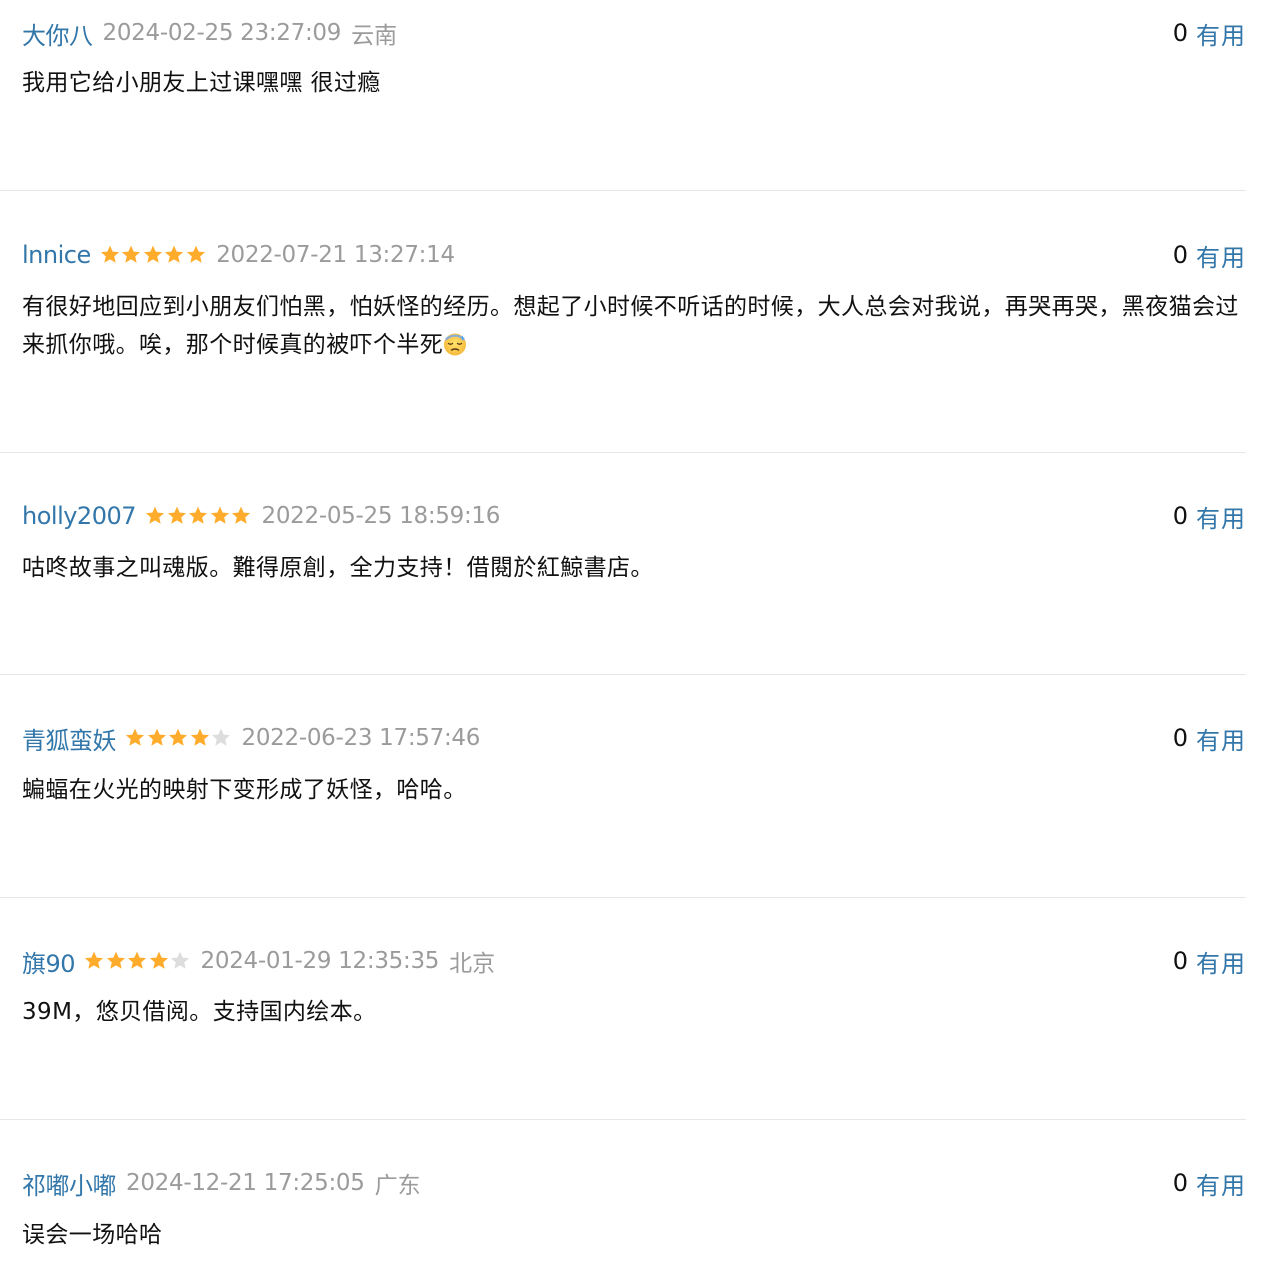 The height and width of the screenshot is (1278, 1288). Describe the element at coordinates (397, 1186) in the screenshot. I see `comment-location: 广东` at that location.